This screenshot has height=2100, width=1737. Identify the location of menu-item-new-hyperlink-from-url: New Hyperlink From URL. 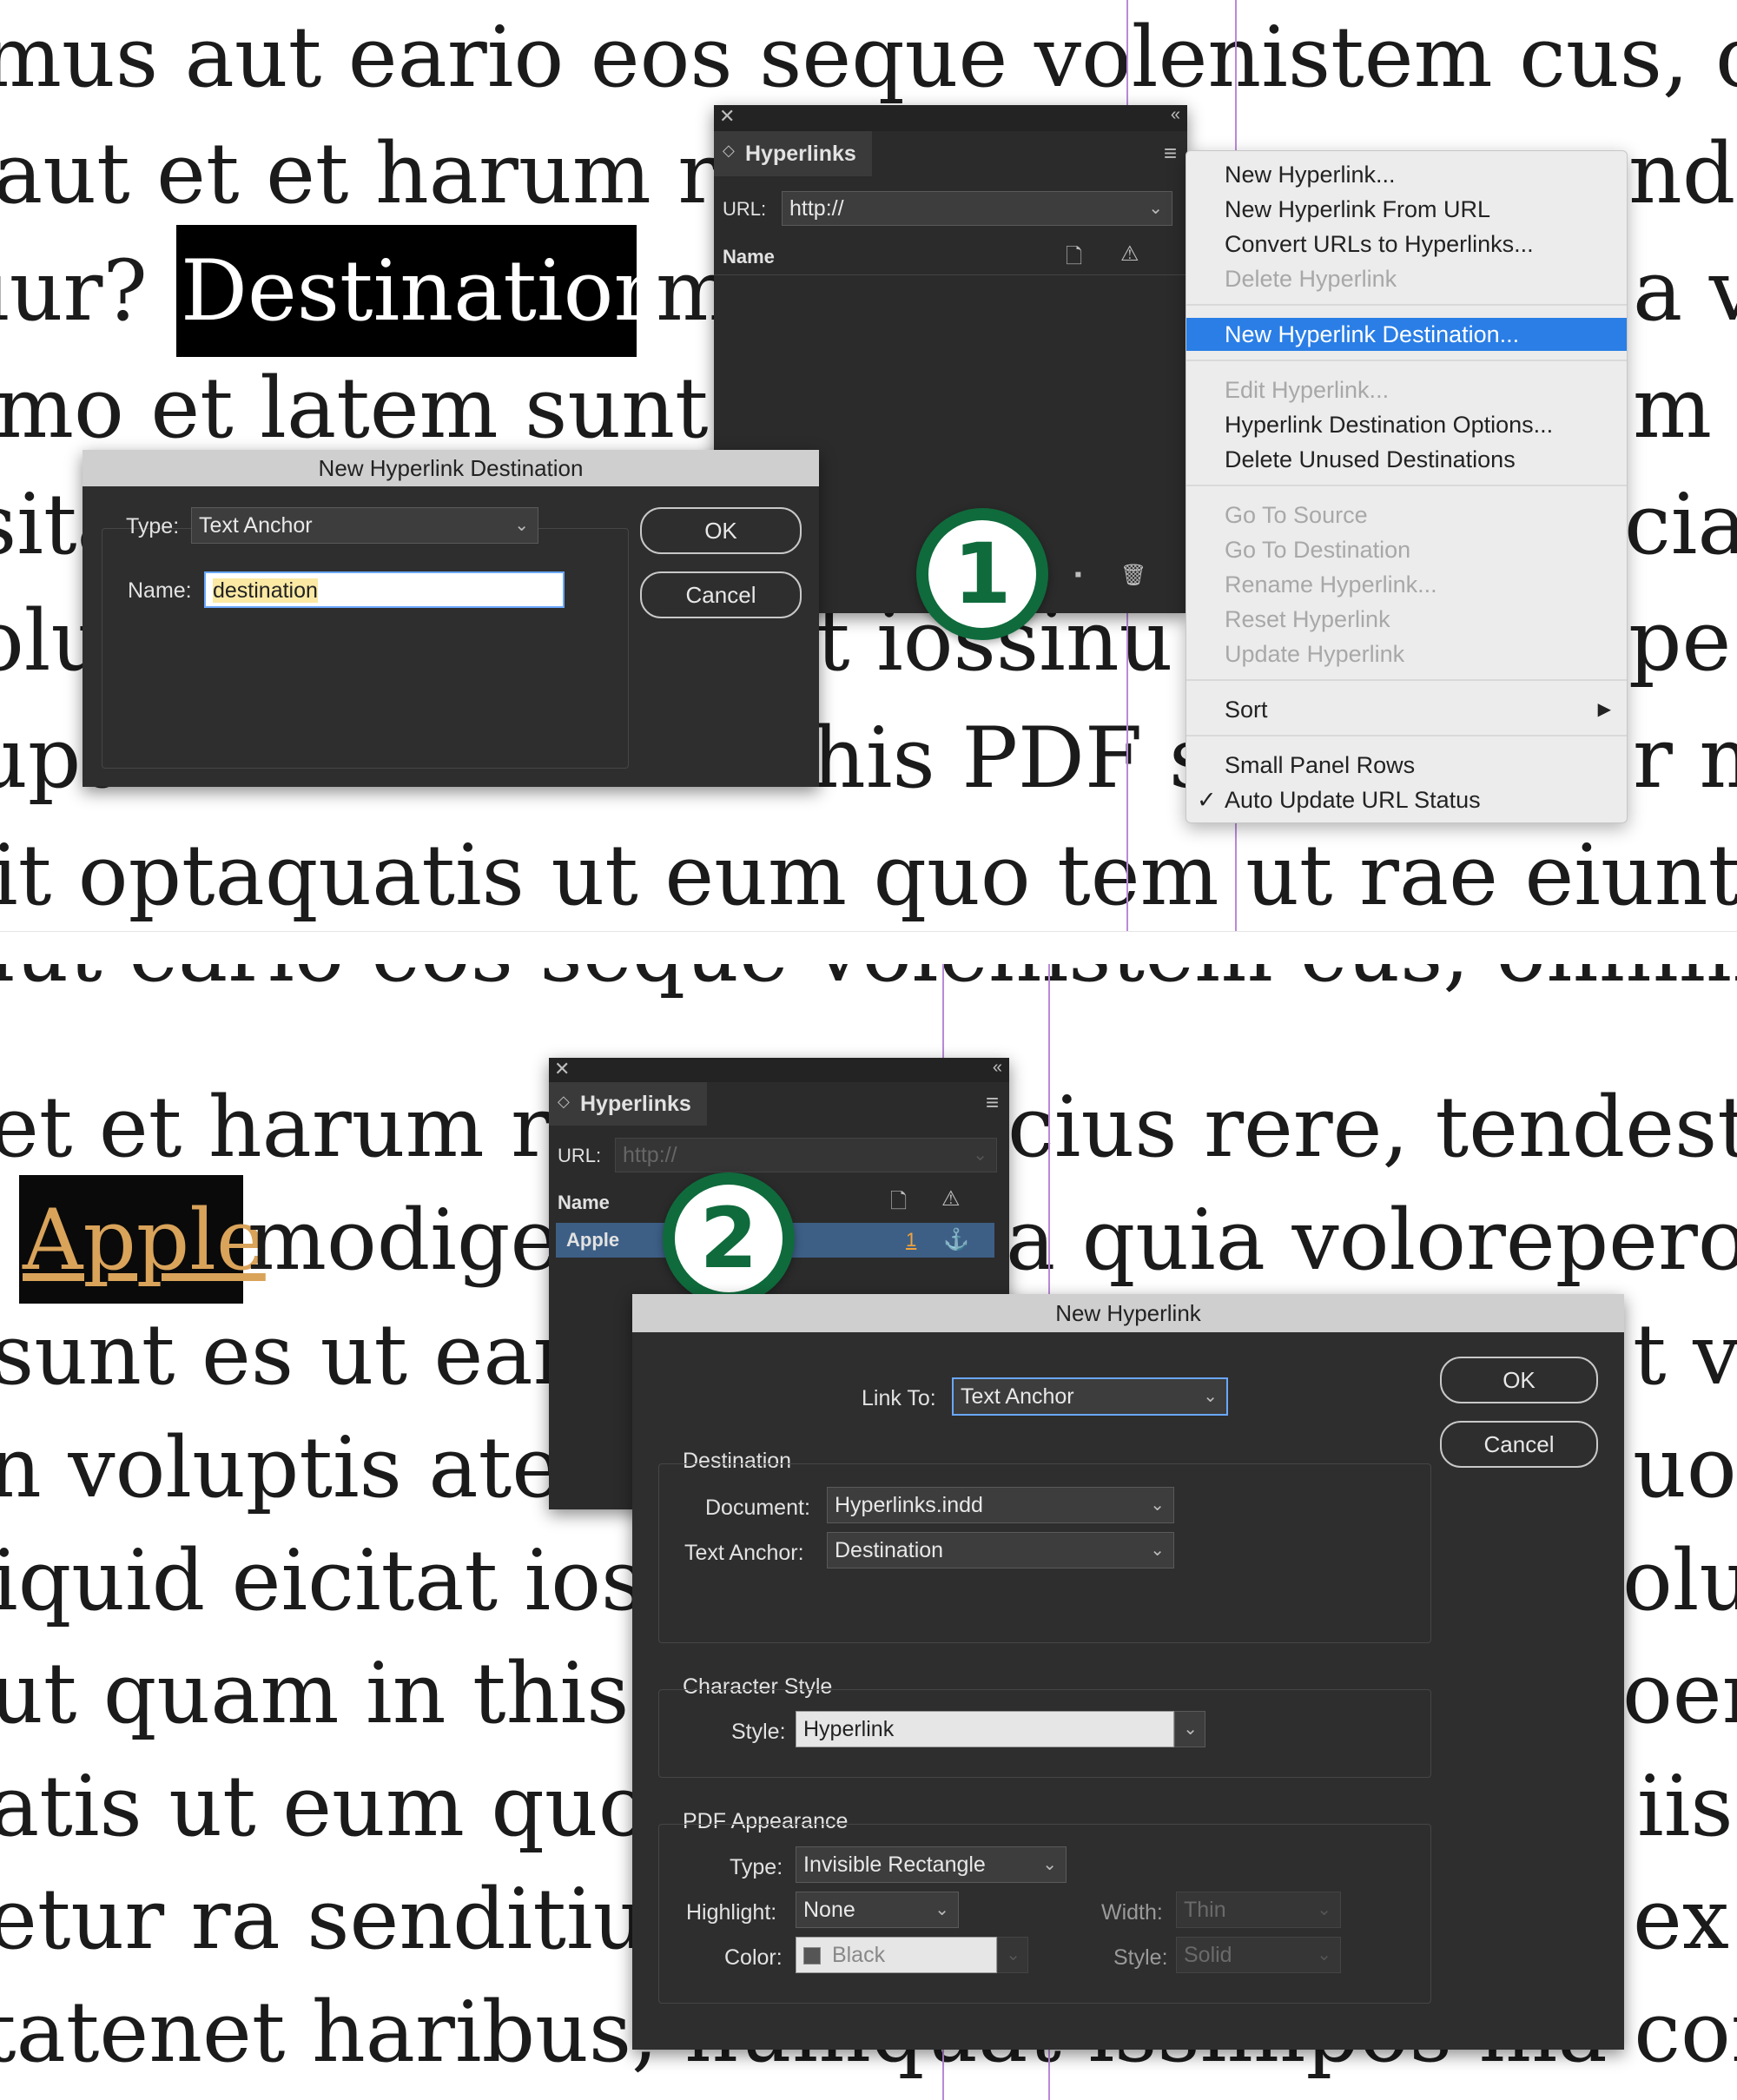
(1406, 209).